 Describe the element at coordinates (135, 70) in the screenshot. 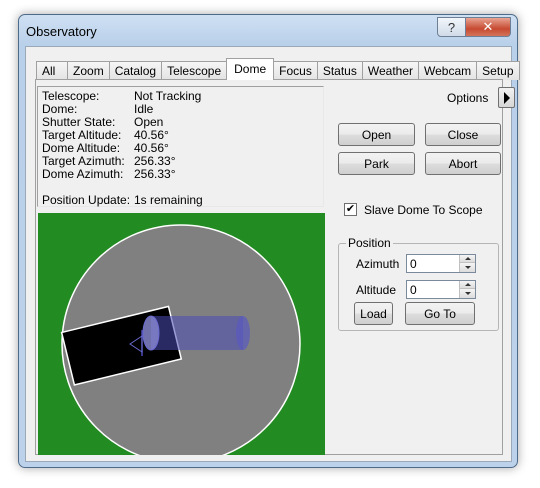

I see `tab-catalog: Catalog` at that location.